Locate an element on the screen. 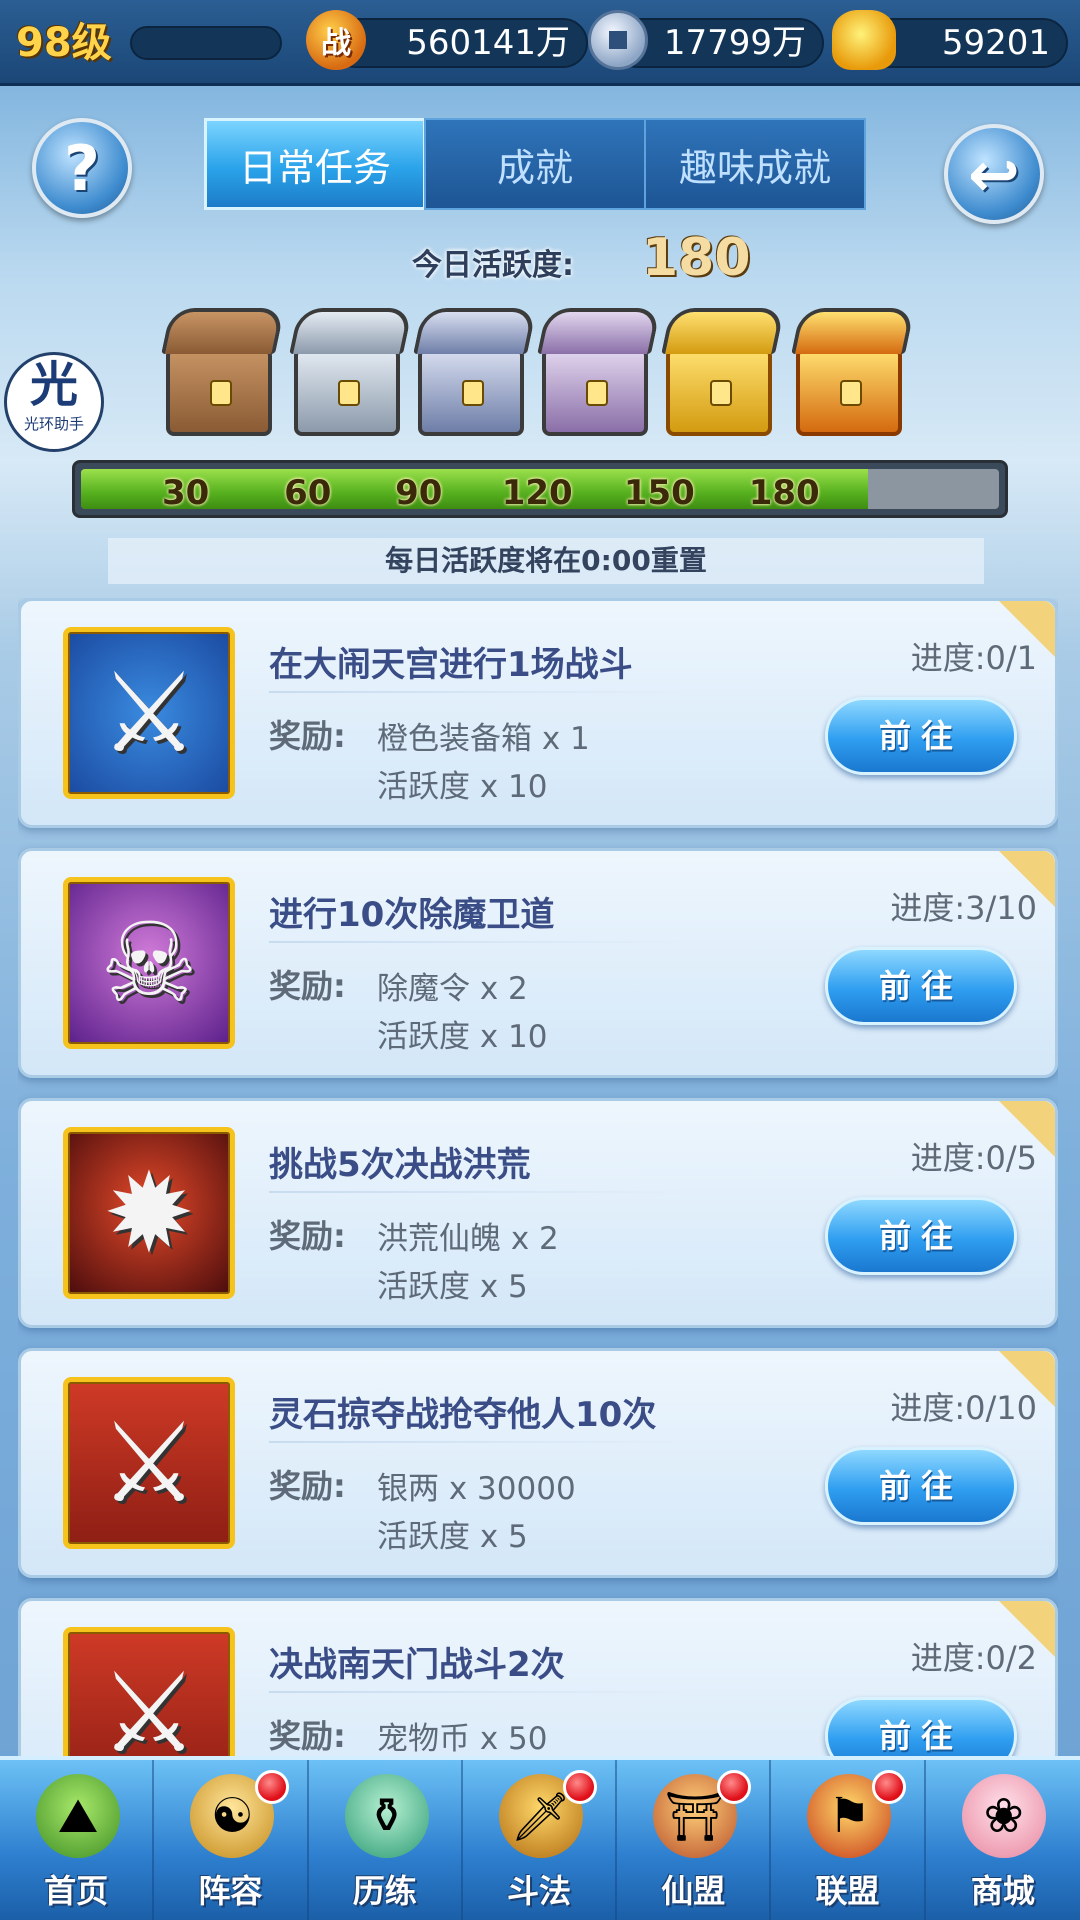 This screenshot has width=1080, height=1920. island-icon: ⛰ is located at coordinates (78, 1816).